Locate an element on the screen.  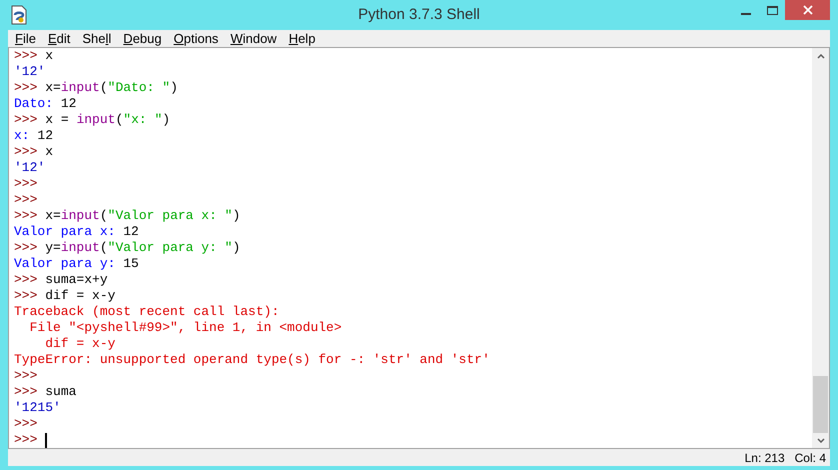
maximize-icon is located at coordinates (772, 10).